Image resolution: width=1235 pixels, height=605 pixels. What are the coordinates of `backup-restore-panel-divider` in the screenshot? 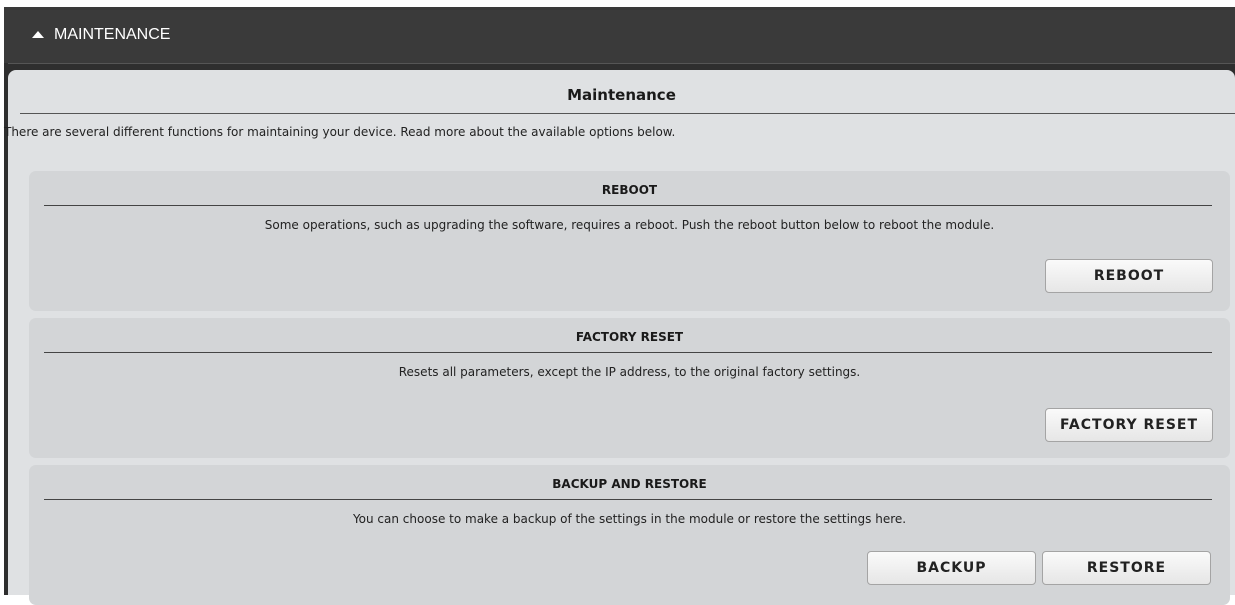 It's located at (628, 499).